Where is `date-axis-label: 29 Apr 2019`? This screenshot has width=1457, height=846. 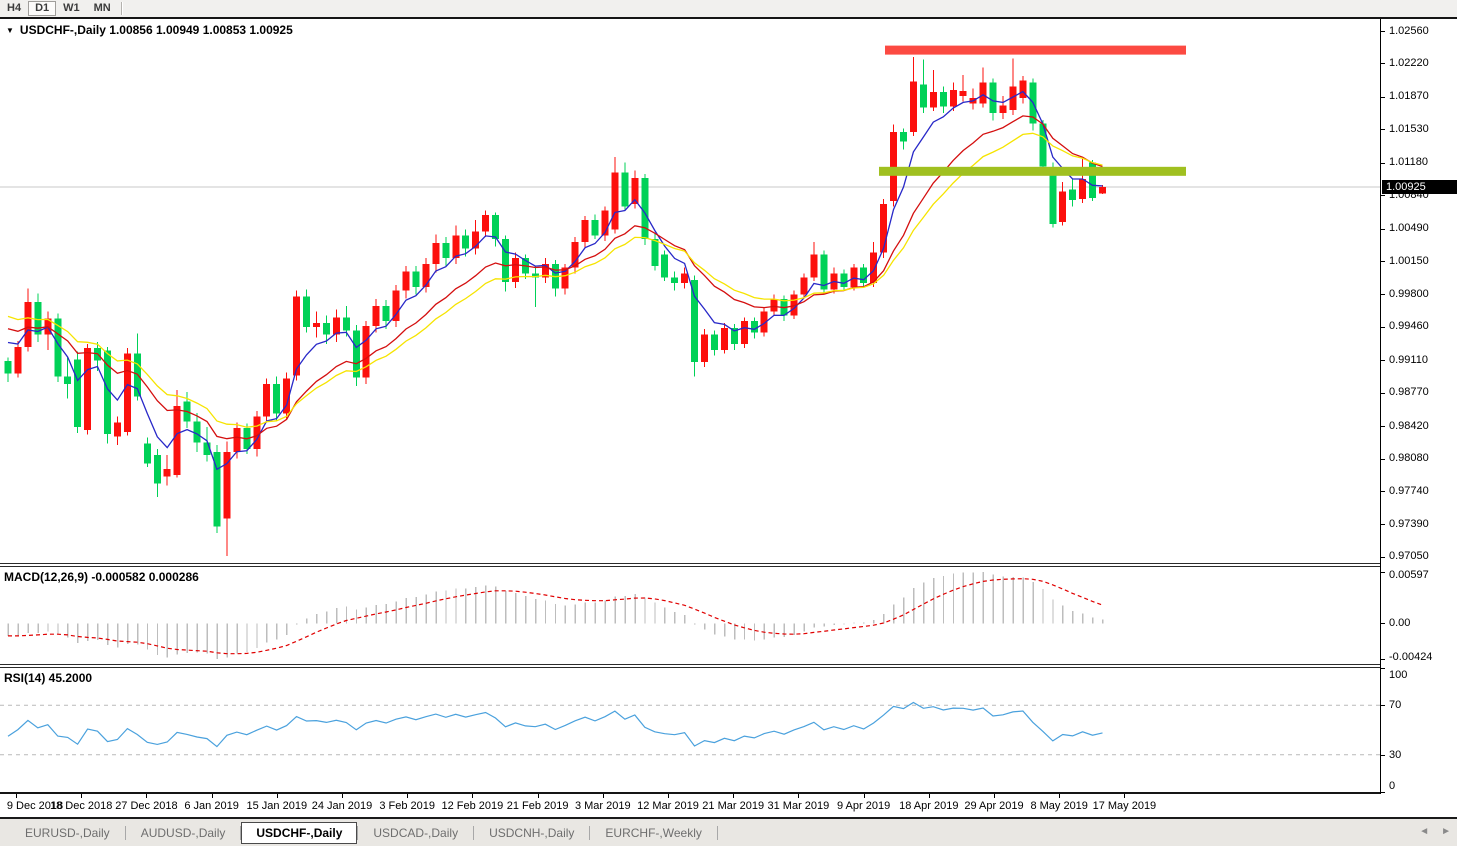
date-axis-label: 29 Apr 2019 is located at coordinates (994, 806).